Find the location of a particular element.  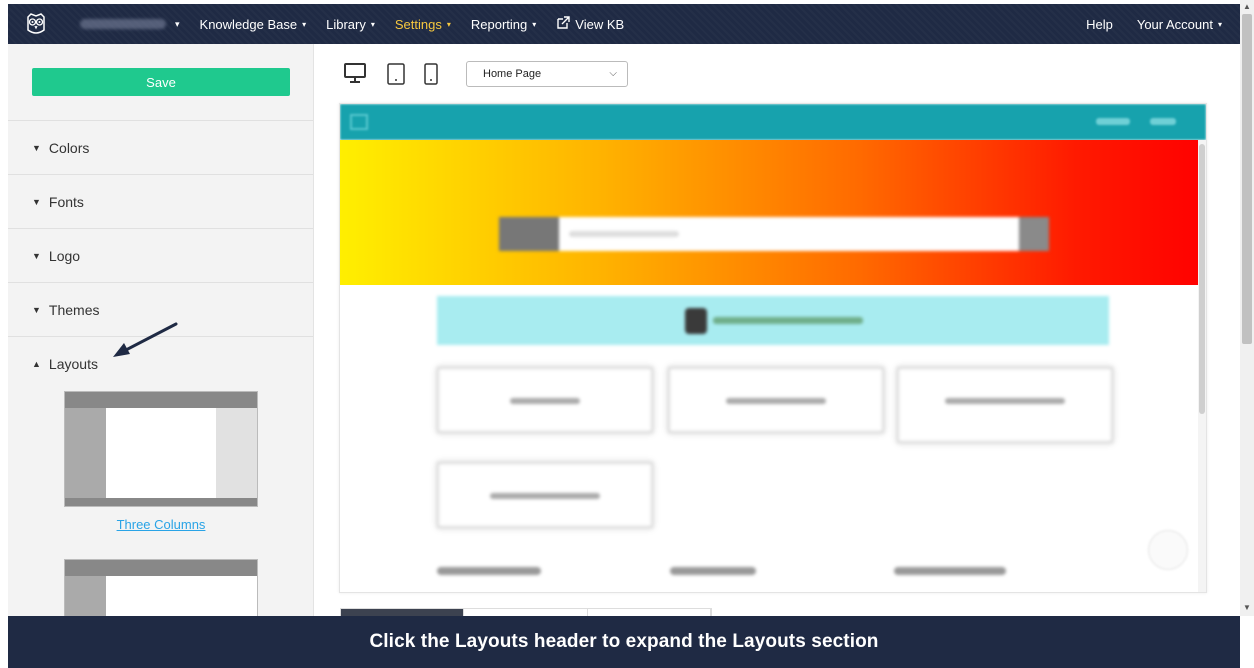

page-scrollbar: ▲ ▼ is located at coordinates (1247, 308).